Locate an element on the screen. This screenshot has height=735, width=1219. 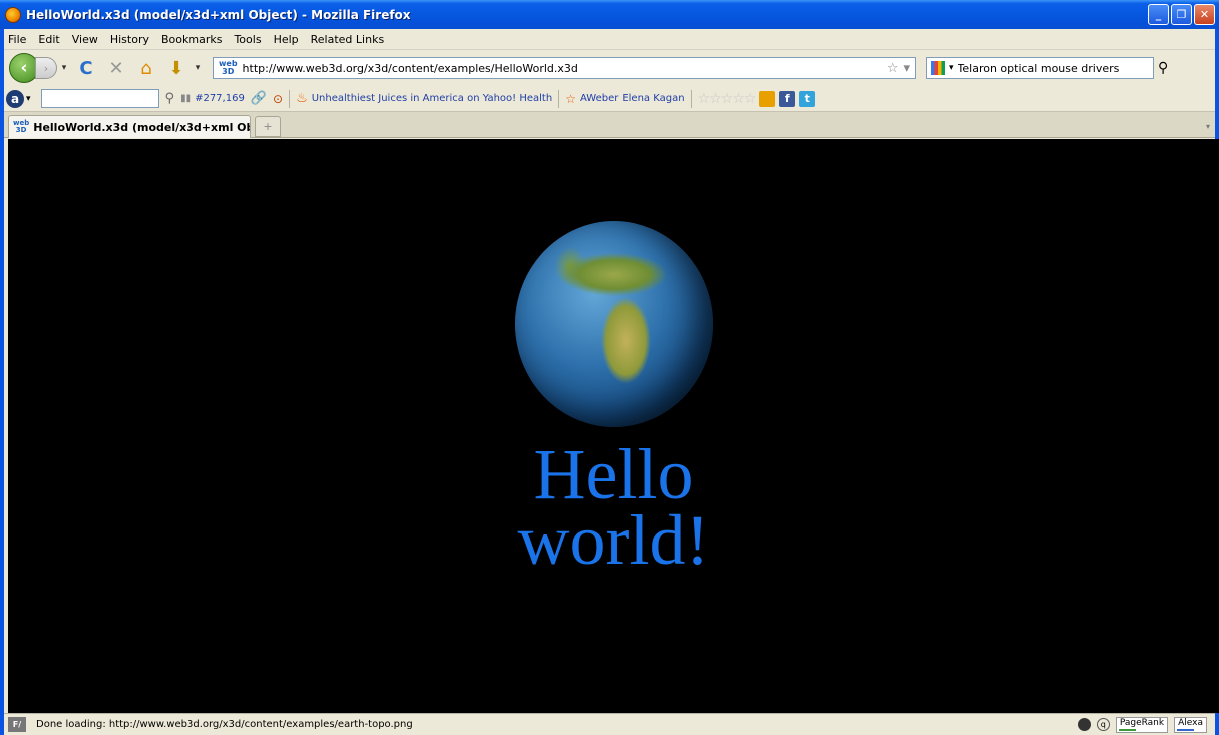
forward-button: › is located at coordinates (46, 68).